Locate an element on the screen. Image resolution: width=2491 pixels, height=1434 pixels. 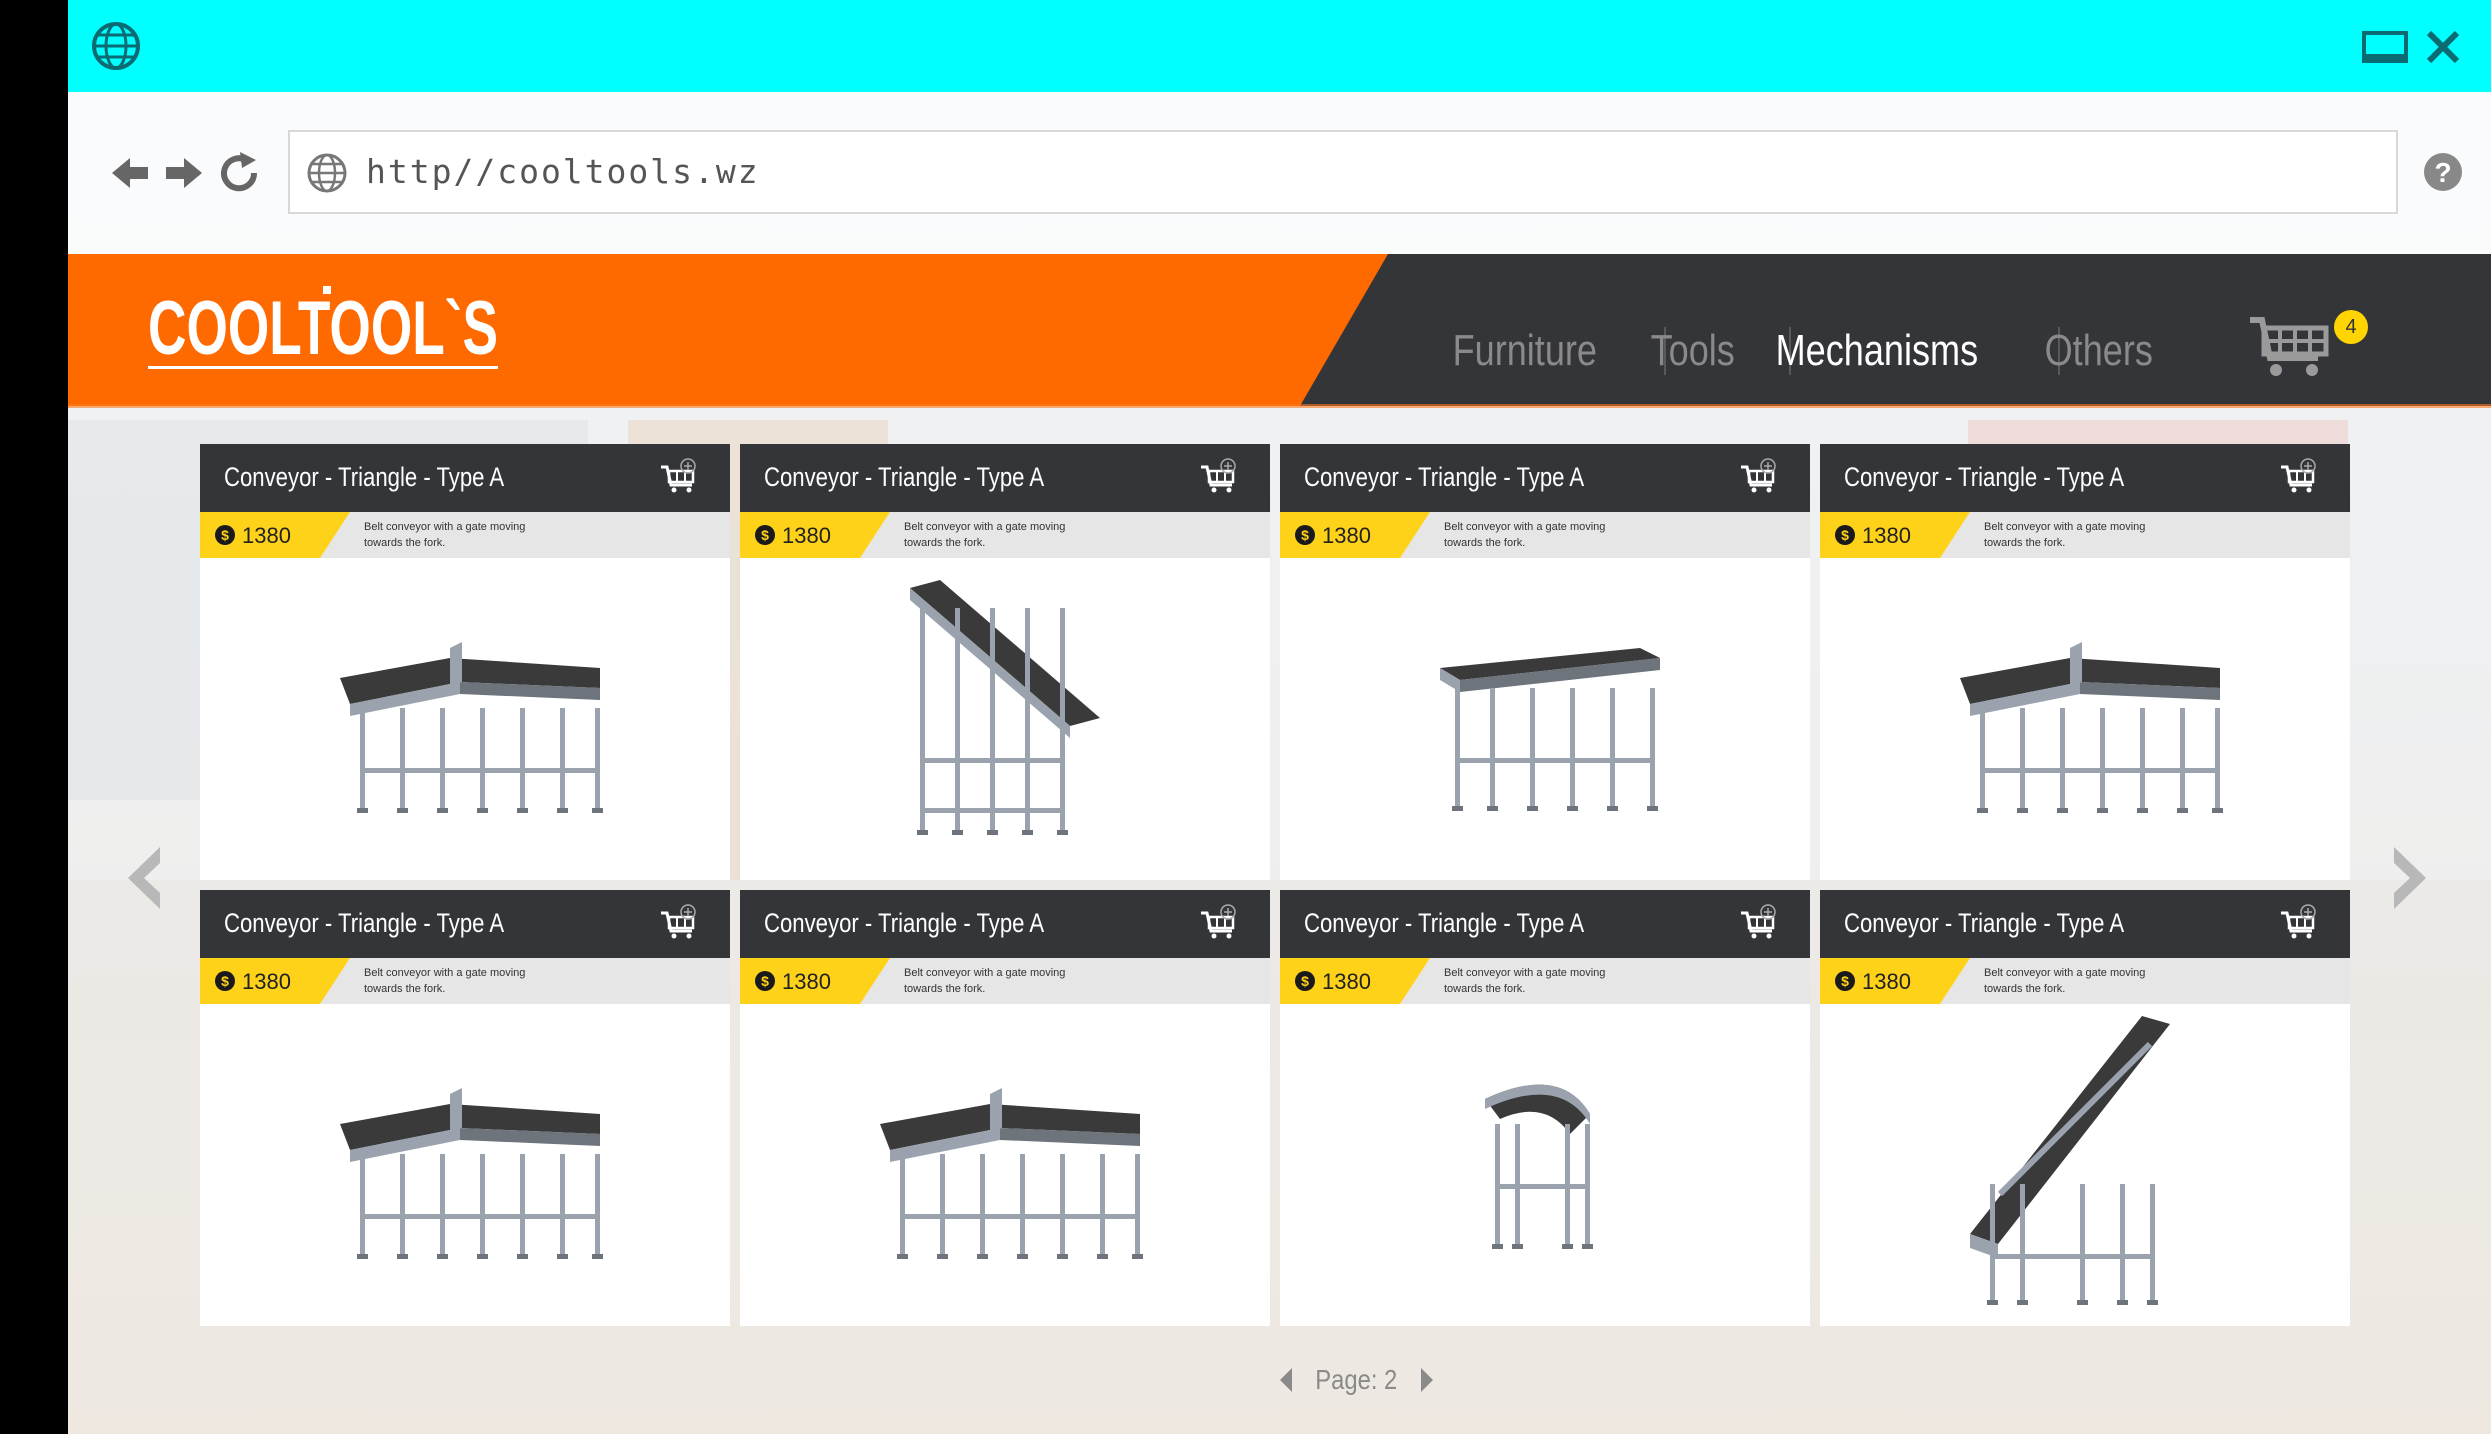
category-menu: Furniture Tools Mechanisms Others is located at coordinates (1820, 351).